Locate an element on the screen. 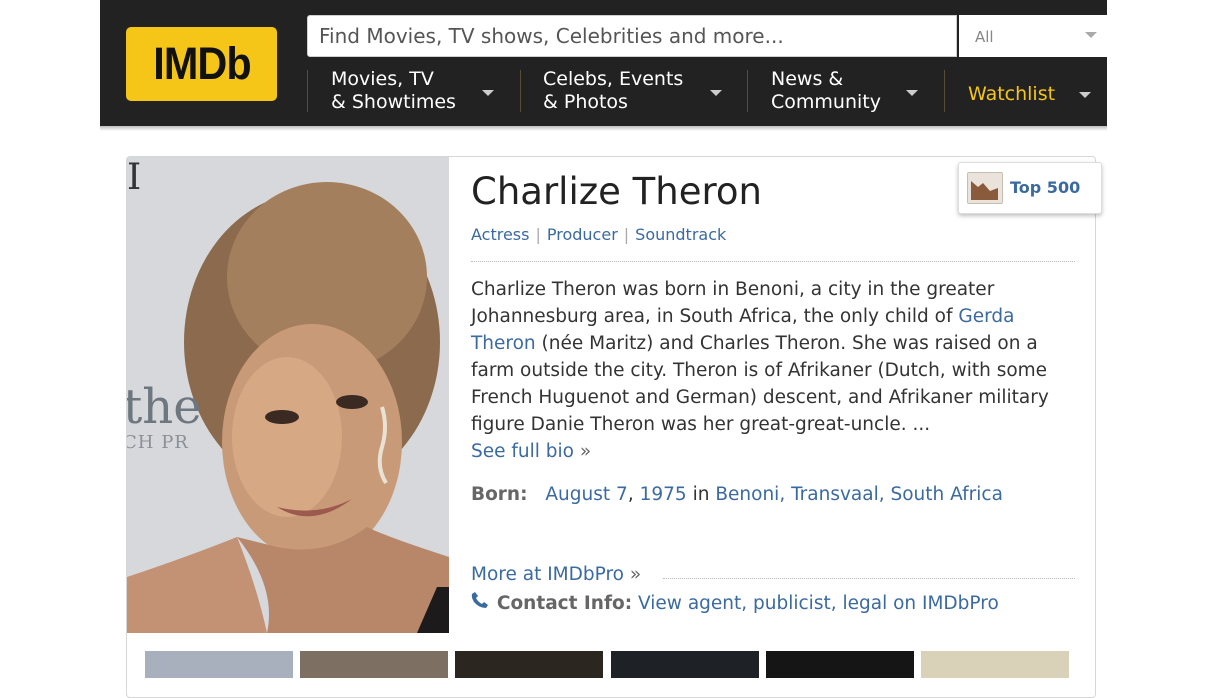 This screenshot has height=698, width=1206. logo-text: IMDb is located at coordinates (201, 63).